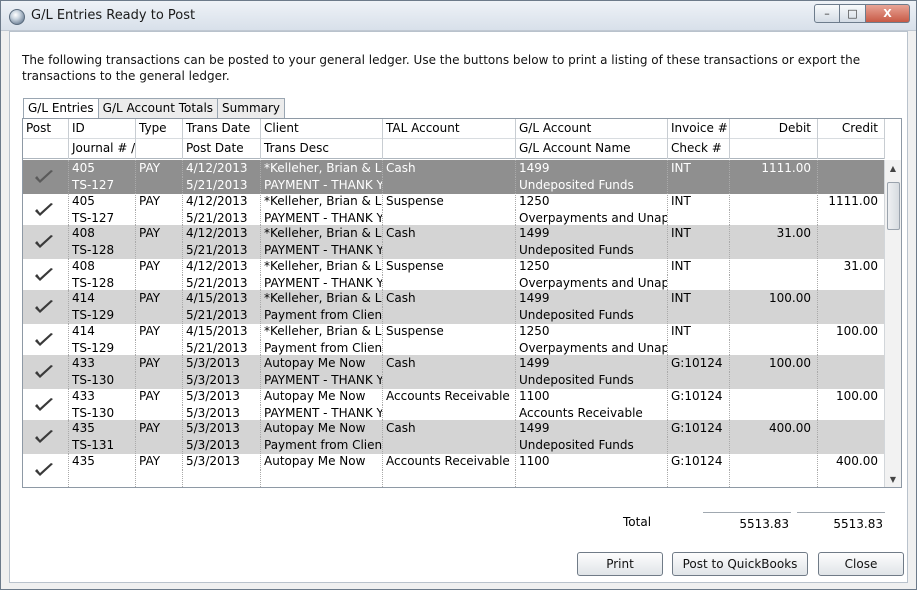 This screenshot has width=917, height=590. Describe the element at coordinates (322, 380) in the screenshot. I see `cell-desc: PAYMENT - THANK Y(` at that location.